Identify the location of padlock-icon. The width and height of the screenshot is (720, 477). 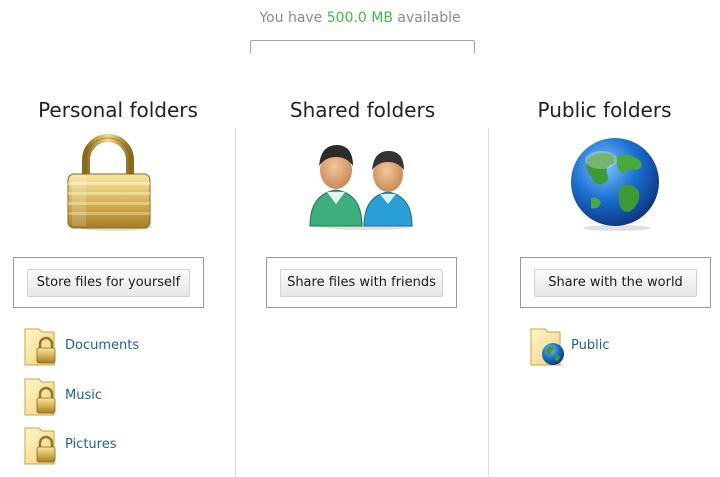
(109, 182).